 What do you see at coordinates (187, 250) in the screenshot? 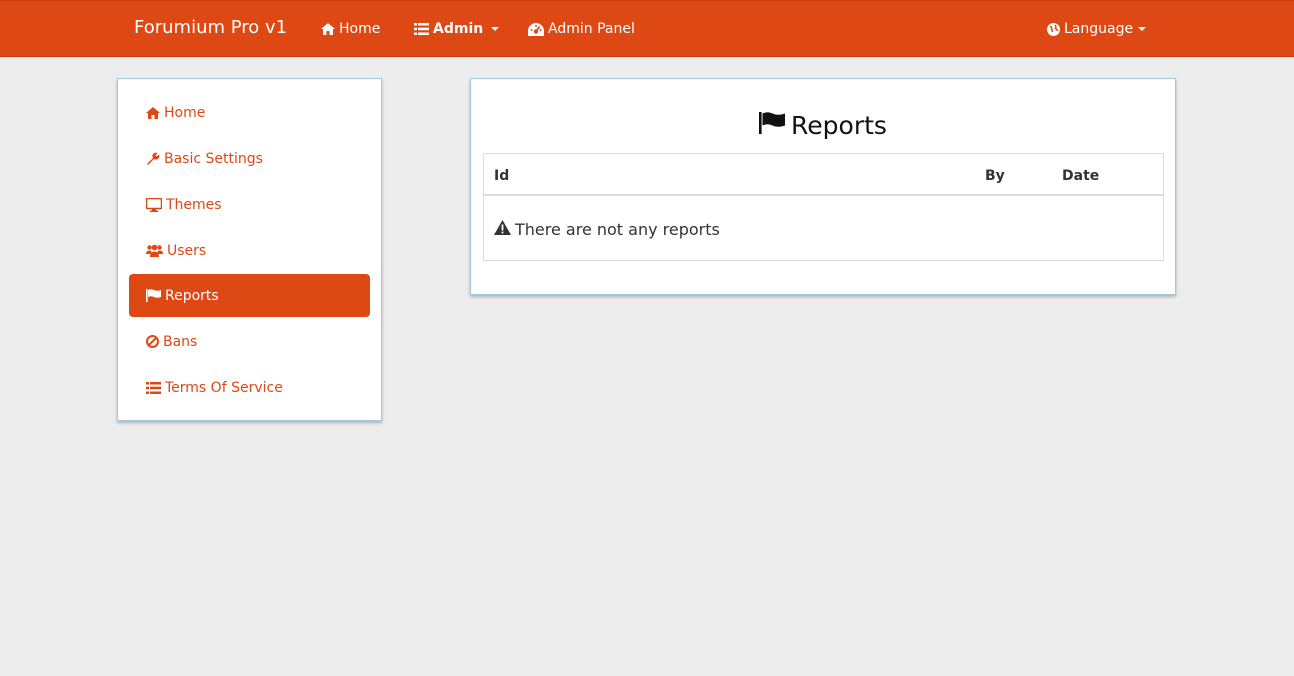
I see `sidebar-item-label: Users` at bounding box center [187, 250].